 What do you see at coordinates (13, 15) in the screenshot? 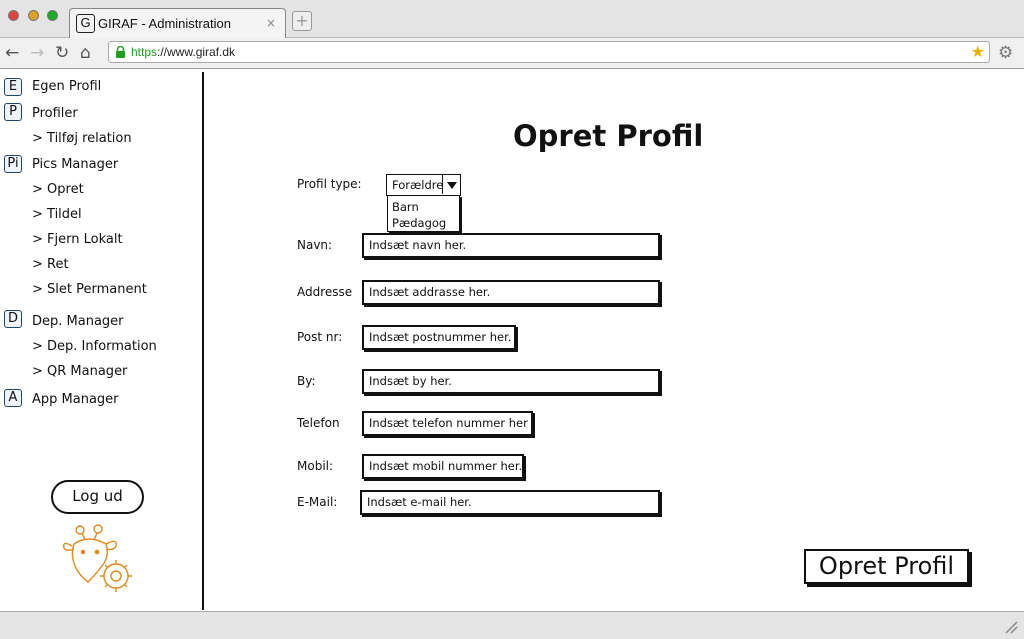
I see `close-window-icon` at bounding box center [13, 15].